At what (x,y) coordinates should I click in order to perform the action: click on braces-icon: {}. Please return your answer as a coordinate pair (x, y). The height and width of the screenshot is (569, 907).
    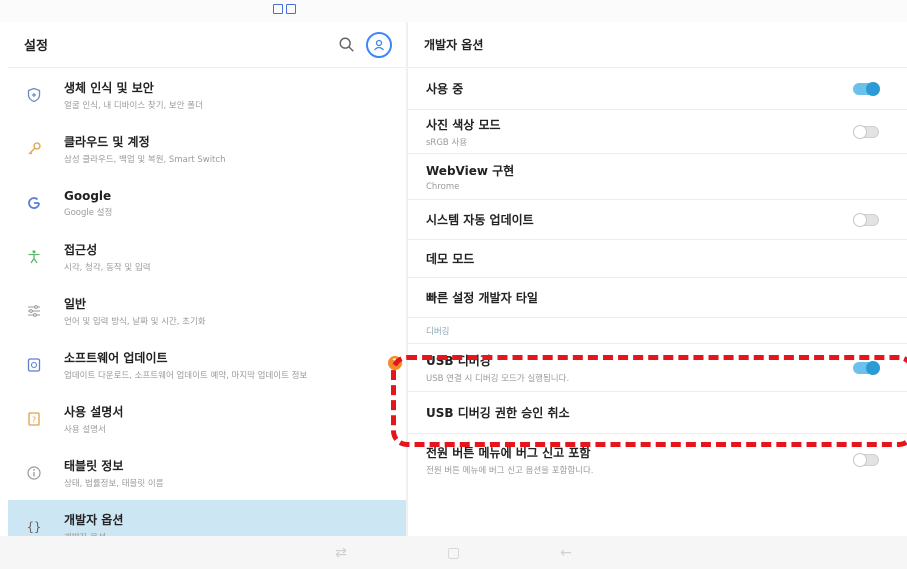
    Looking at the image, I should click on (34, 527).